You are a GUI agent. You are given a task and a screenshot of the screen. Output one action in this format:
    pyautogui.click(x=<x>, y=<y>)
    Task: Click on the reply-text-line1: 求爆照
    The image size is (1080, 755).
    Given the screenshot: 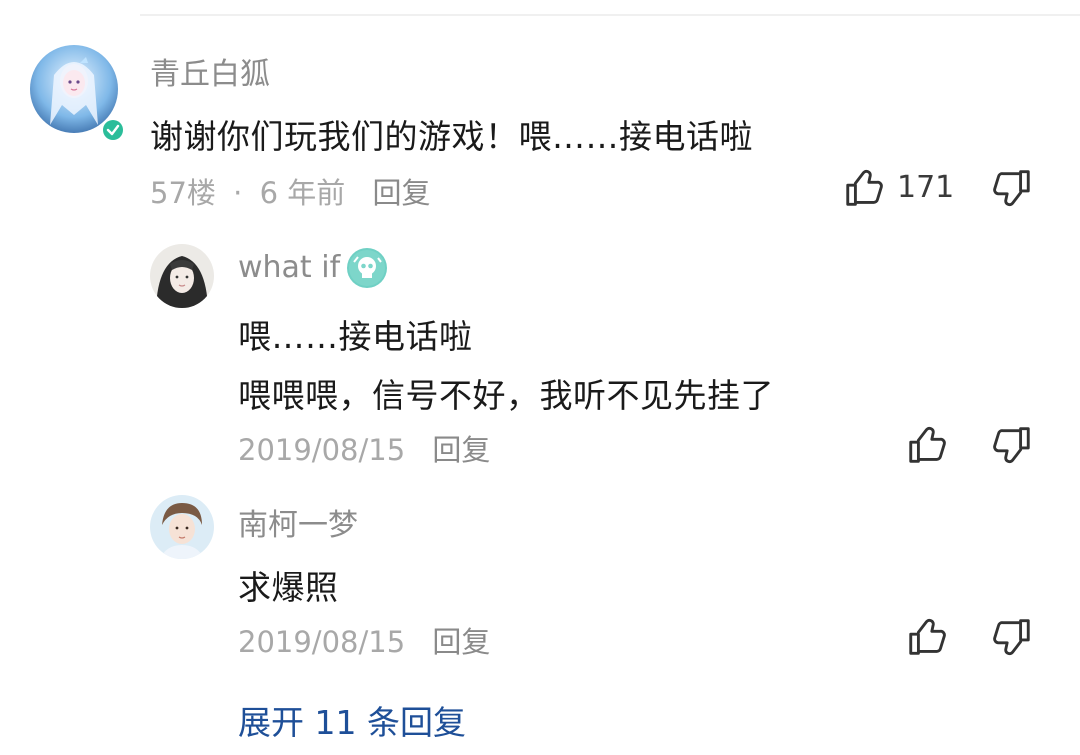 What is the action you would take?
    pyautogui.click(x=288, y=587)
    